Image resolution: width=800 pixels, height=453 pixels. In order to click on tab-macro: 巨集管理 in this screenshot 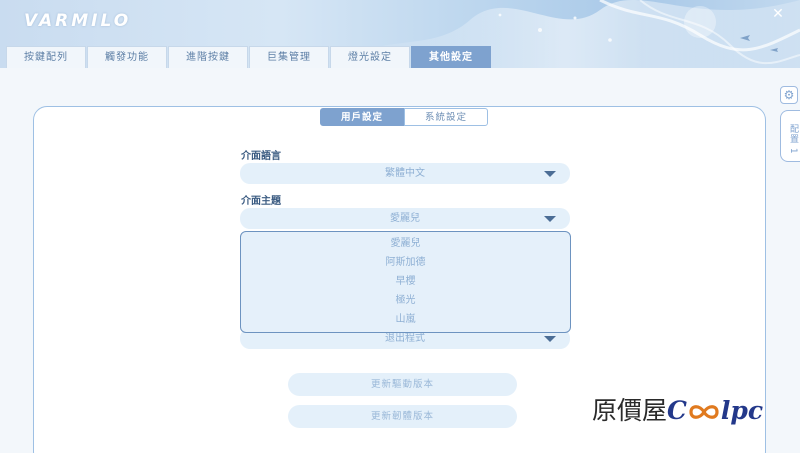, I will do `click(289, 57)`.